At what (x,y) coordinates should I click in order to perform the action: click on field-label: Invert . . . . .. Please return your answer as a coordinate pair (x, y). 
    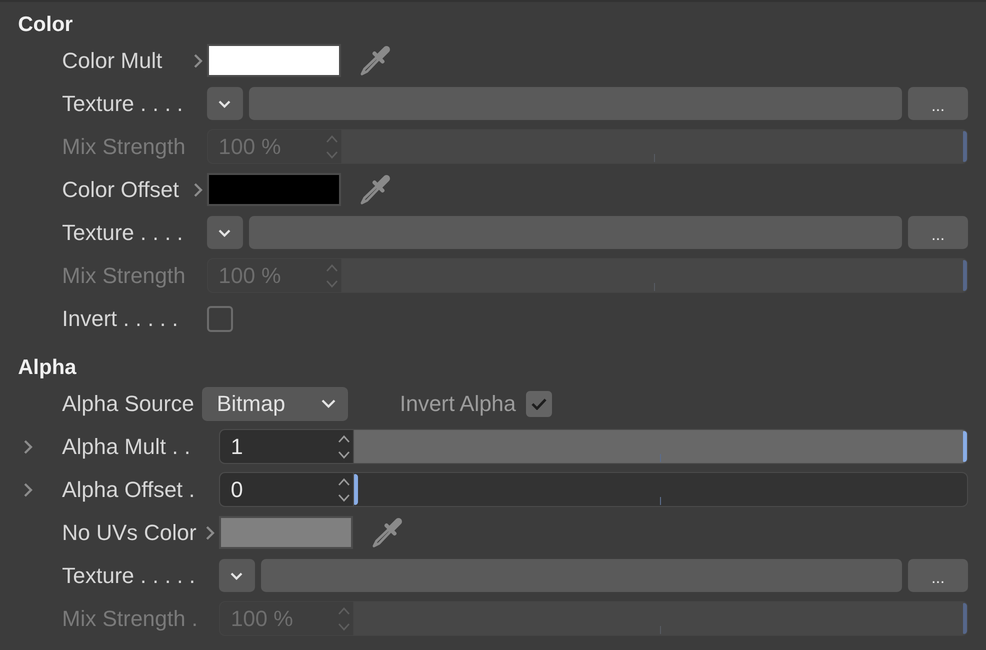
    Looking at the image, I should click on (121, 319).